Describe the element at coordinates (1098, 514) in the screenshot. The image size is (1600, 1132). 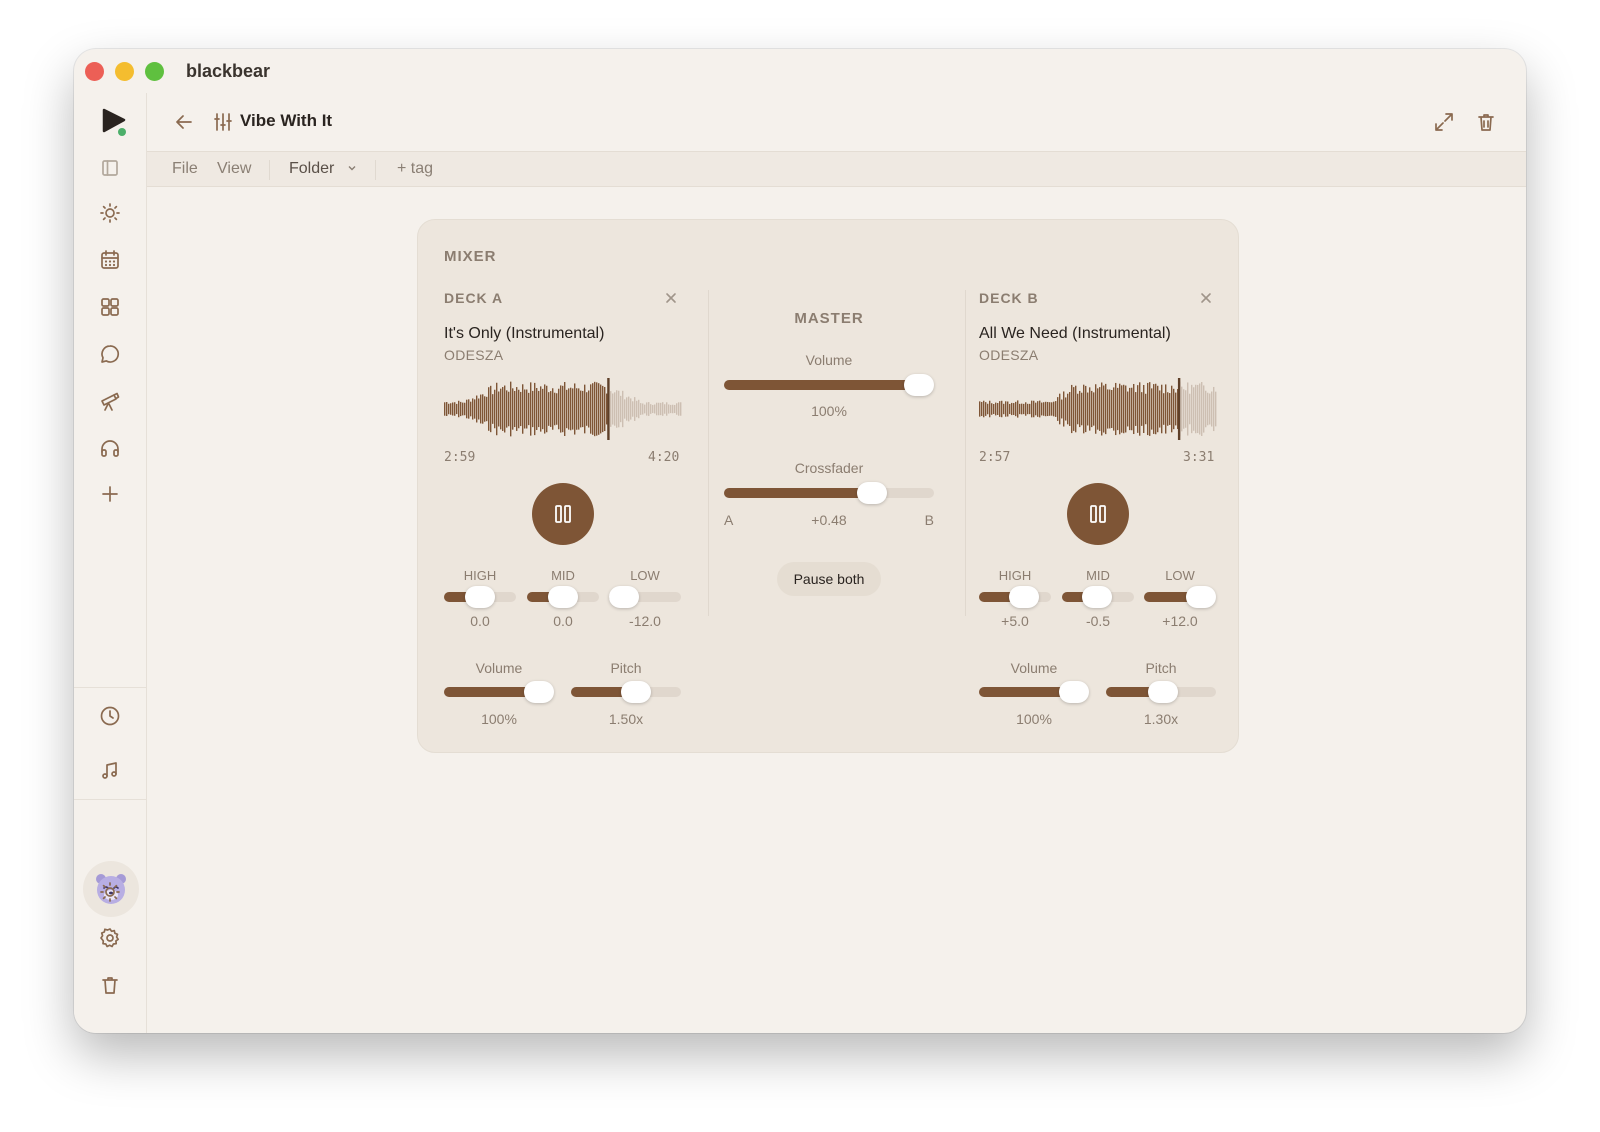
I see `deck-b-pause-button` at that location.